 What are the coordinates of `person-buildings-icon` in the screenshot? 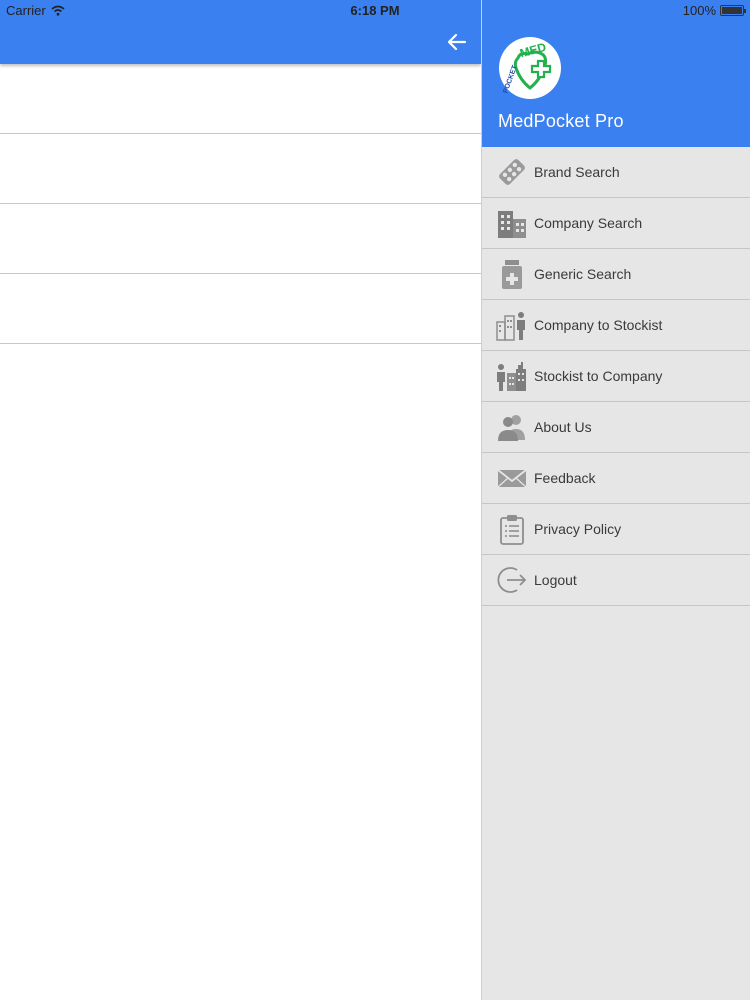 It's located at (512, 376).